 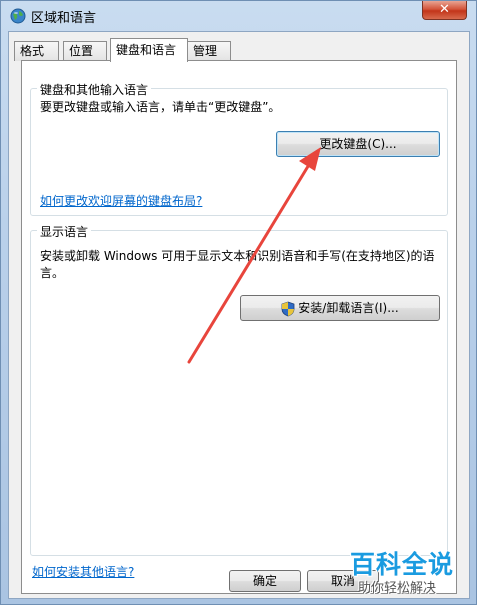 I want to click on watermark-subtitle: 助你轻松解决, so click(x=397, y=588).